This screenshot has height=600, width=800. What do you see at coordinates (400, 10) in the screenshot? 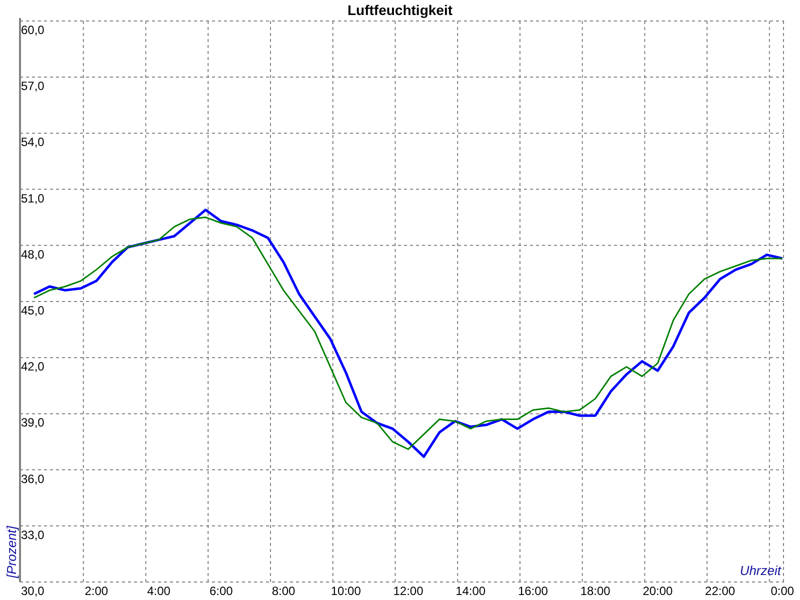
I see `chart-title: Luftfeuchtigkeit` at bounding box center [400, 10].